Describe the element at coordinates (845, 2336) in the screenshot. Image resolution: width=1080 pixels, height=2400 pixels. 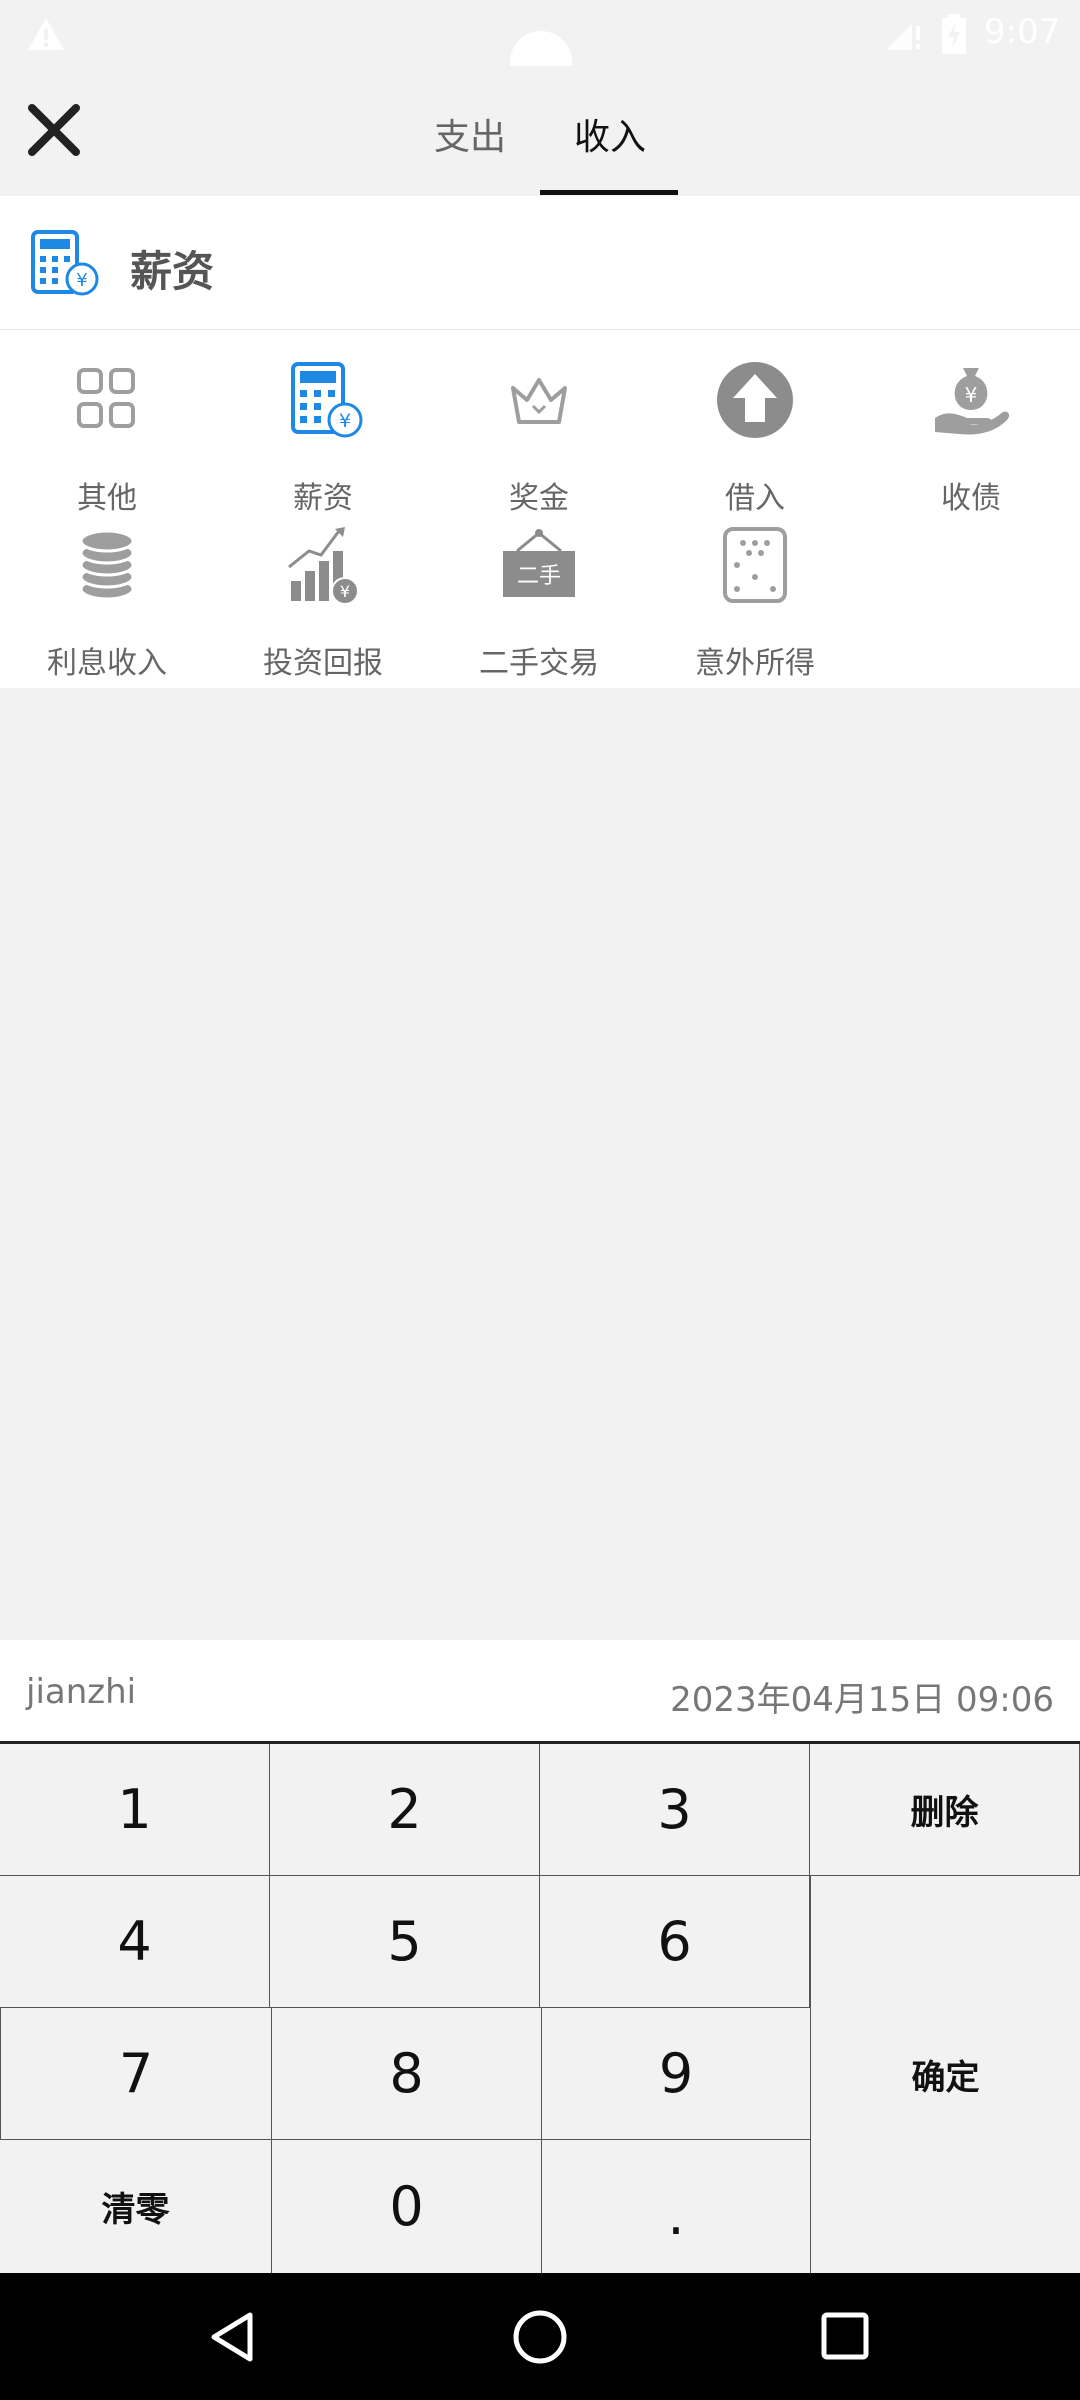
I see `recent-square-icon` at that location.